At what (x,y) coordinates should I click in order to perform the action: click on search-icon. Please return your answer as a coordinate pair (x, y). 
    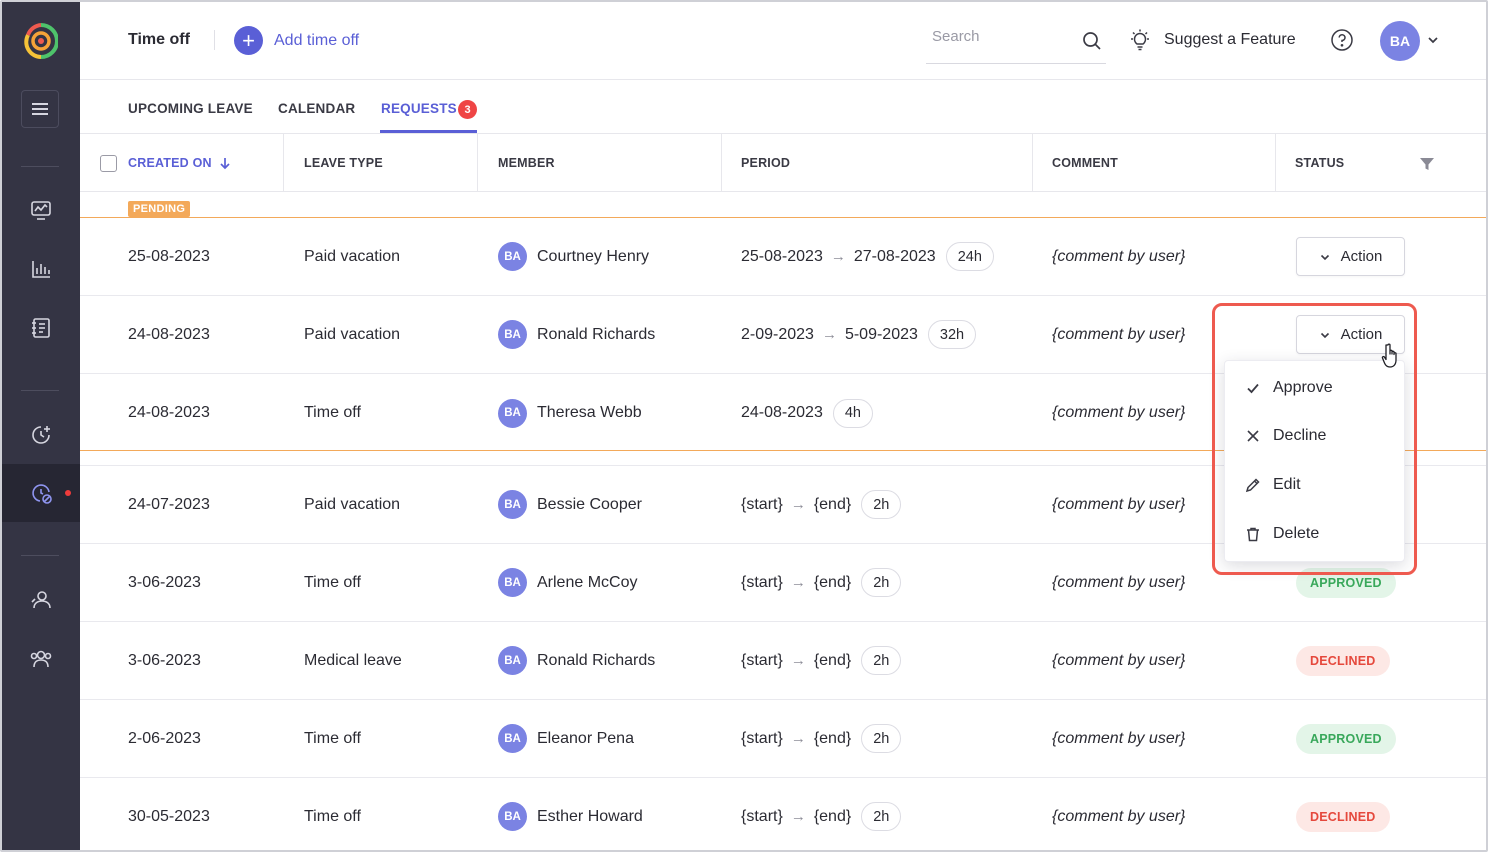
    Looking at the image, I should click on (1092, 41).